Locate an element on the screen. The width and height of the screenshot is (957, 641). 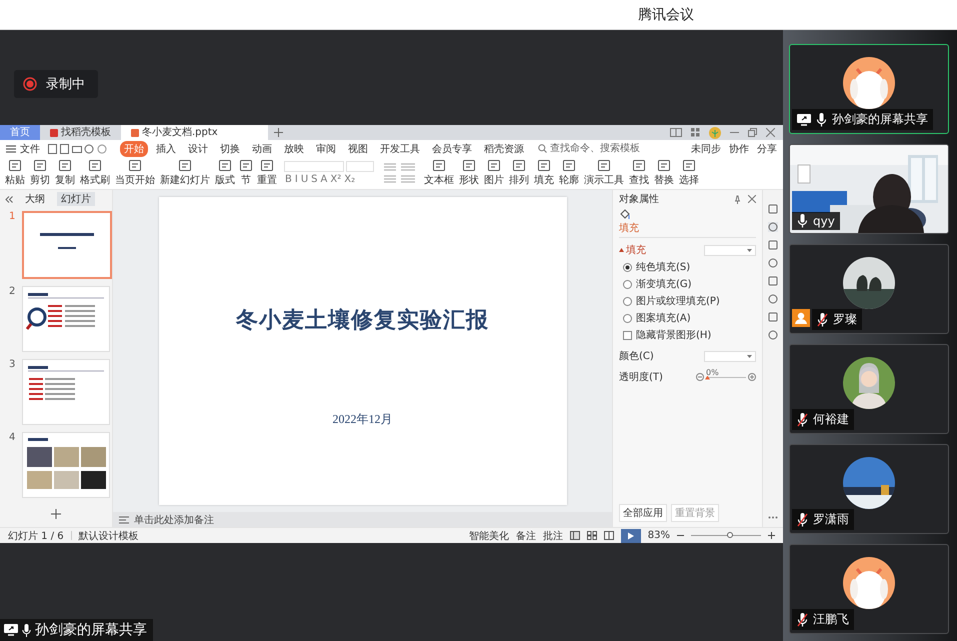
radio-option: 渐变填充(G) is located at coordinates (687, 284).